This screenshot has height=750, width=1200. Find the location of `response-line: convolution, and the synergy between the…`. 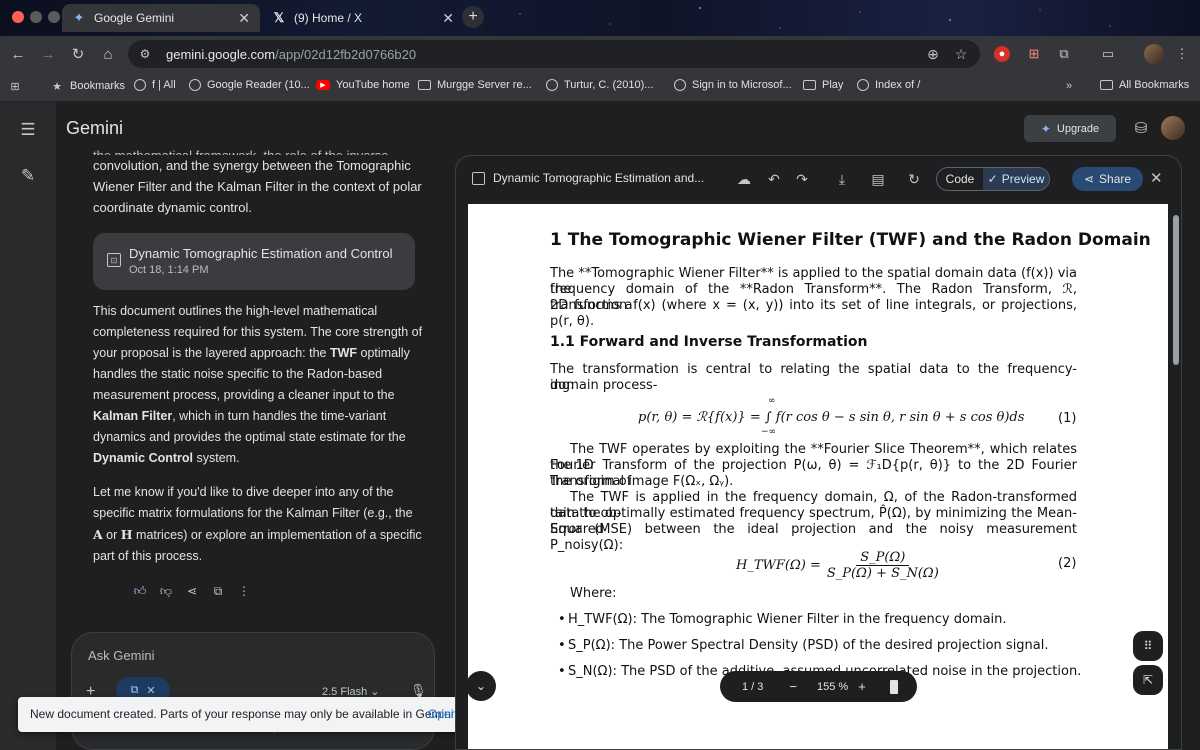

response-line: convolution, and the synergy between the… is located at coordinates (252, 165).